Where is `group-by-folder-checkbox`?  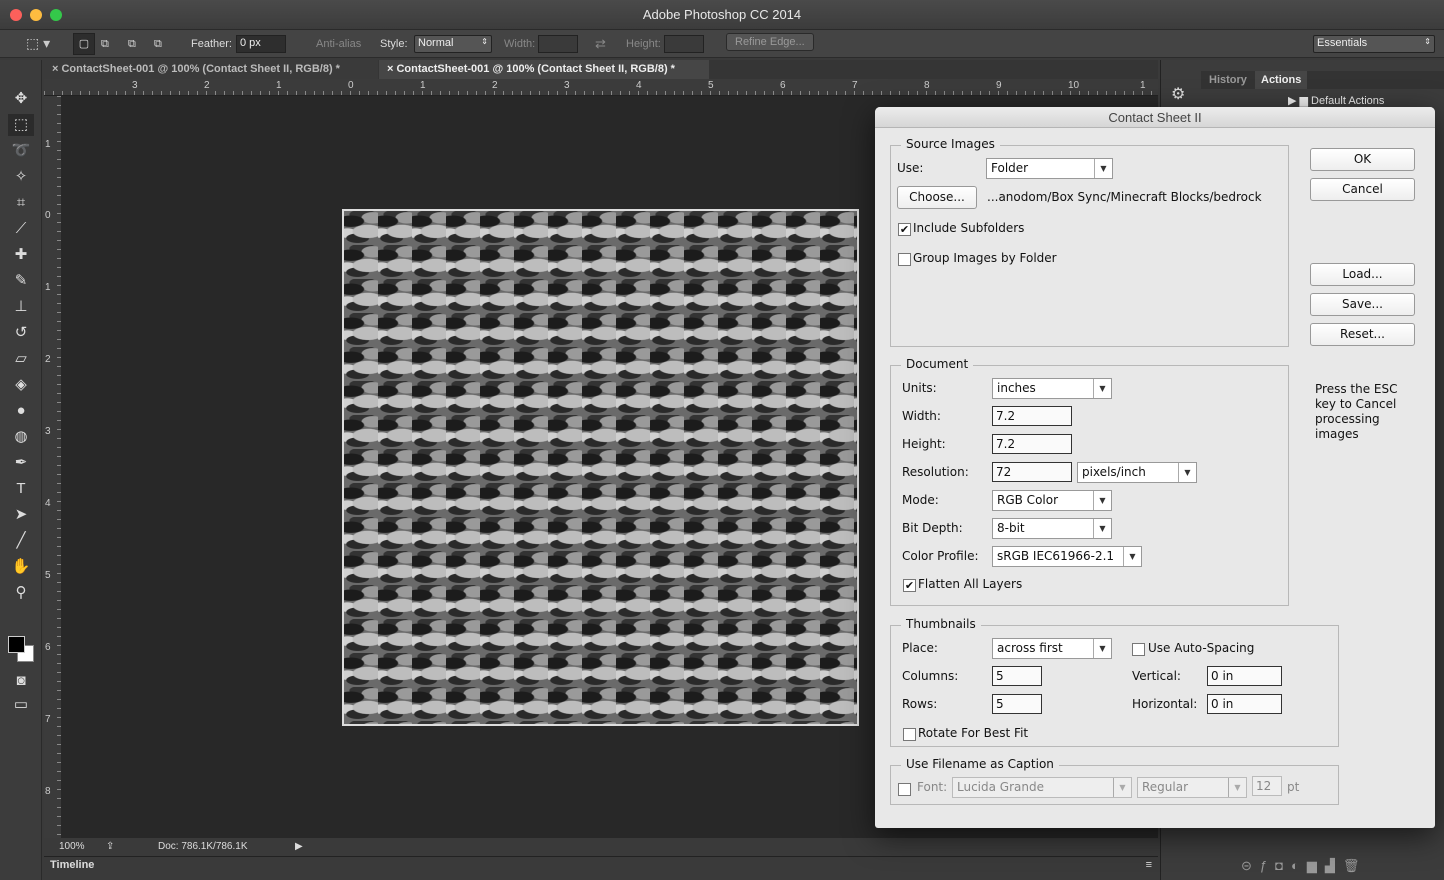
group-by-folder-checkbox is located at coordinates (904, 259).